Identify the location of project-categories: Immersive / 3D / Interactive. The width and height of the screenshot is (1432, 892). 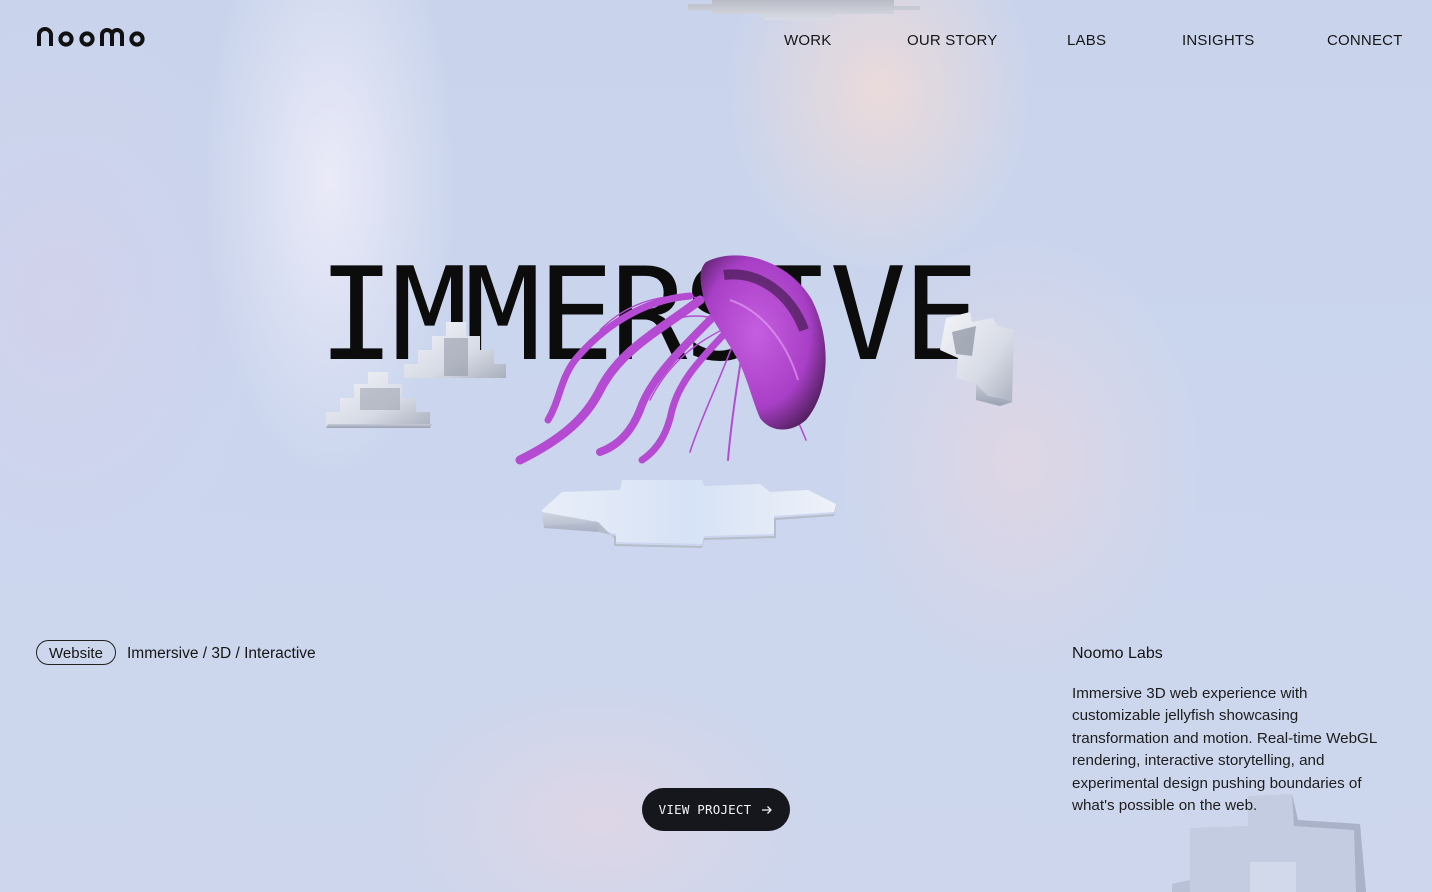
(221, 653).